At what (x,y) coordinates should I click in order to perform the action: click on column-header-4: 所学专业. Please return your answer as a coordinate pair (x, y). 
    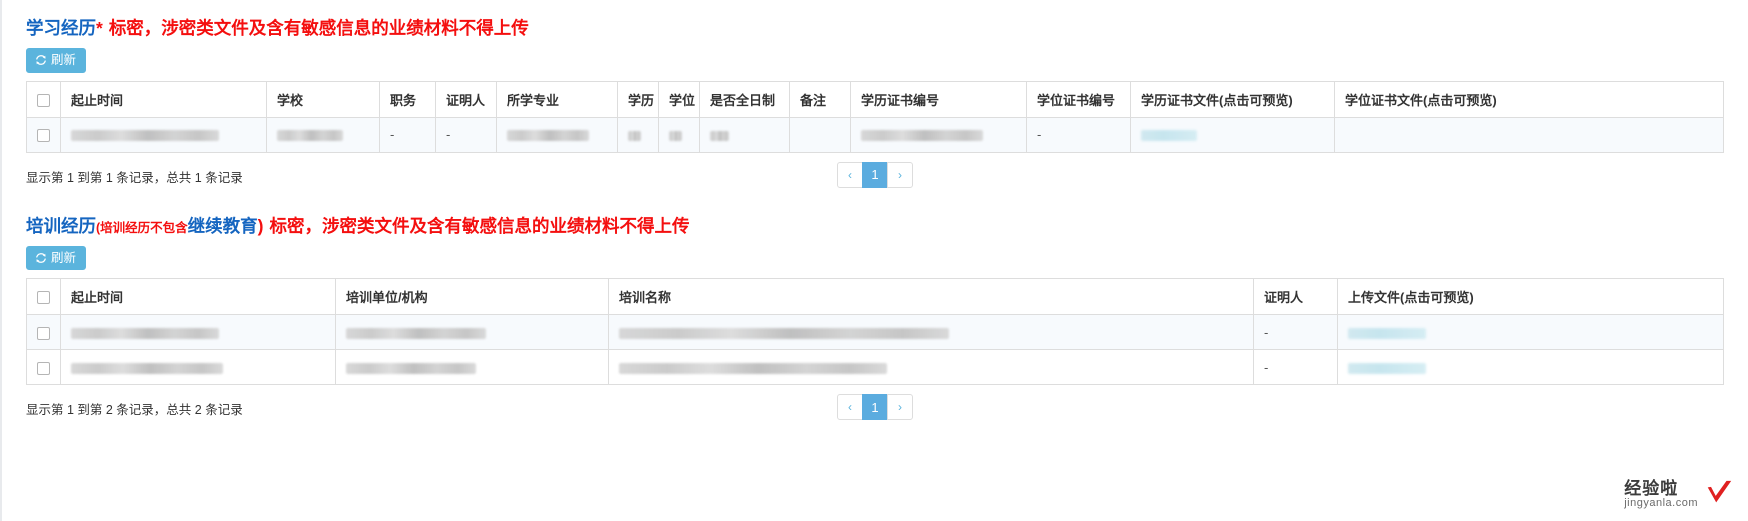
    Looking at the image, I should click on (557, 99).